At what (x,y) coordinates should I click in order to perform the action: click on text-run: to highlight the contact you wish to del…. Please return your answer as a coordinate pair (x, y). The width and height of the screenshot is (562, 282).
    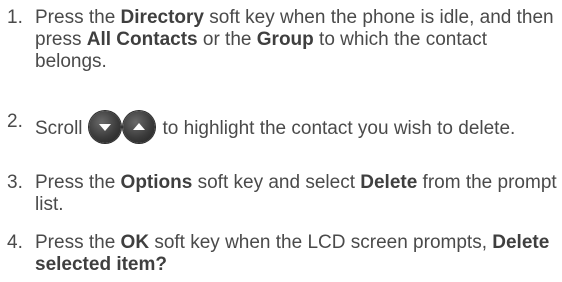
    Looking at the image, I should click on (339, 128).